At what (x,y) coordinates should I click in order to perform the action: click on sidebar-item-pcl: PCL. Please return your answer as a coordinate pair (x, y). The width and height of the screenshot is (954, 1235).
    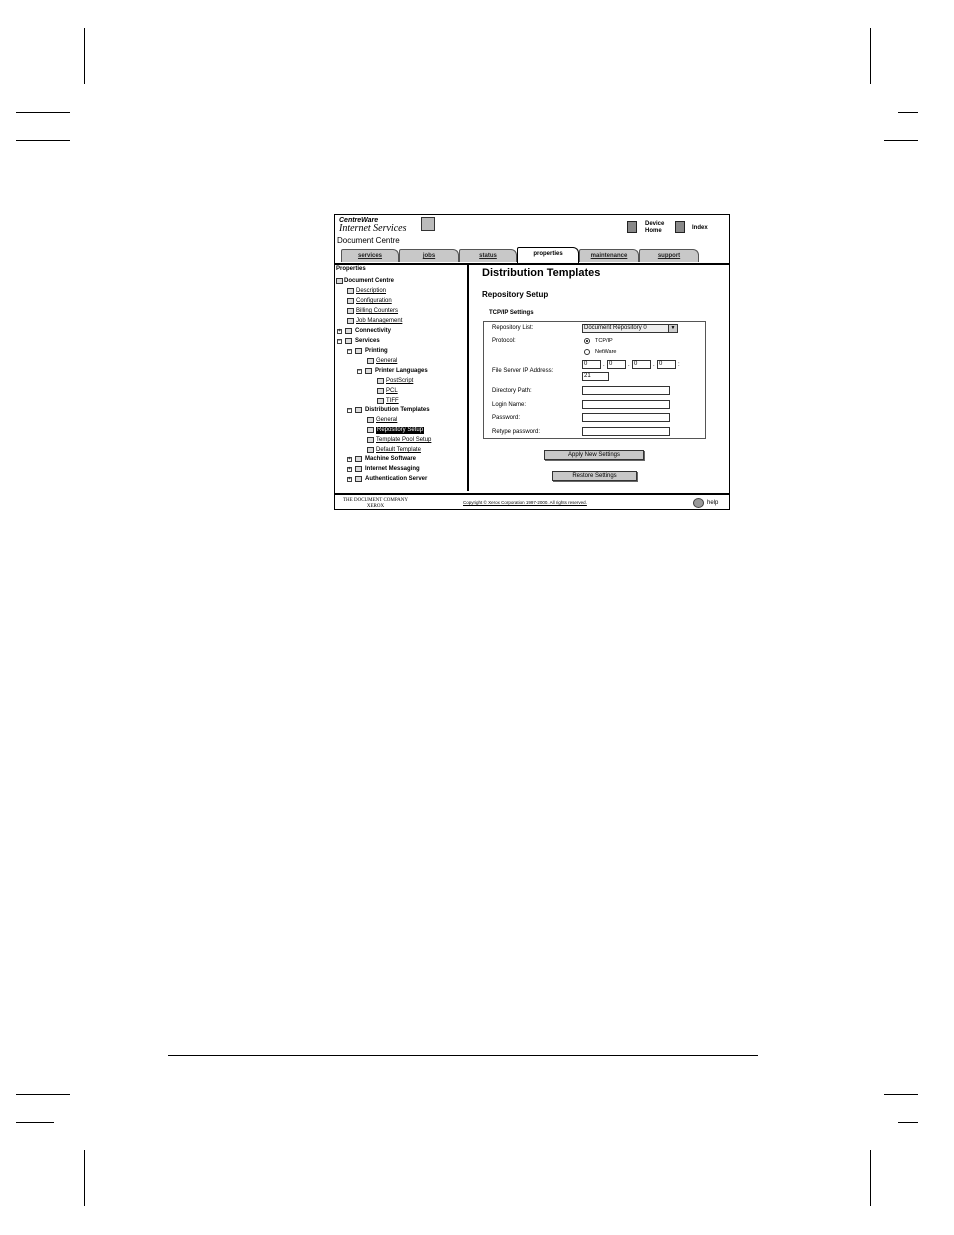
    Looking at the image, I should click on (392, 391).